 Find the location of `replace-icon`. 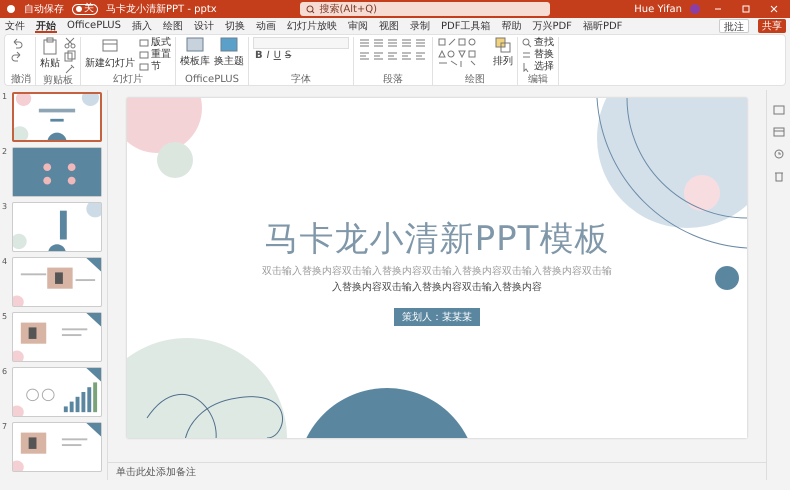

replace-icon is located at coordinates (527, 55).